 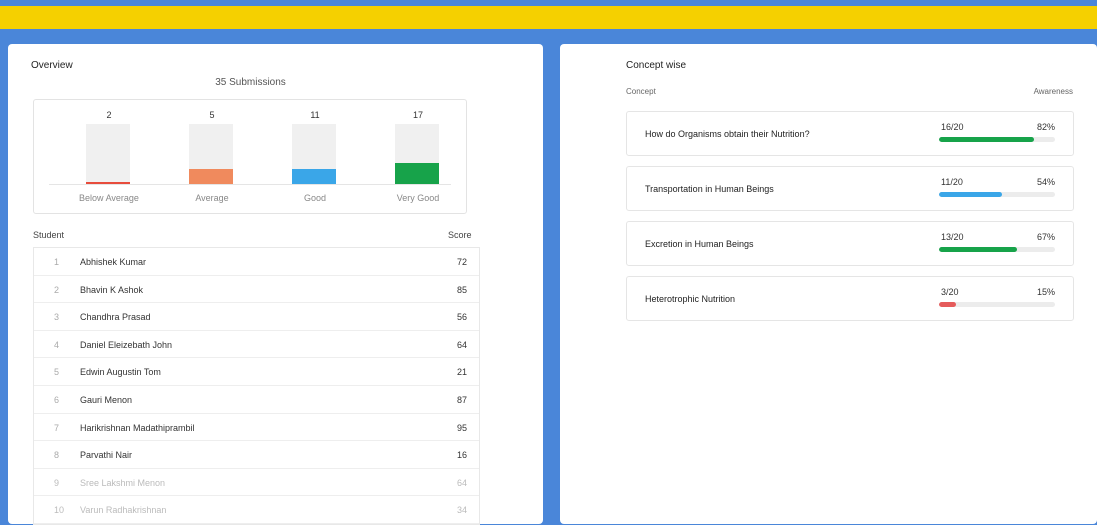 What do you see at coordinates (57, 317) in the screenshot?
I see `row-number: 3` at bounding box center [57, 317].